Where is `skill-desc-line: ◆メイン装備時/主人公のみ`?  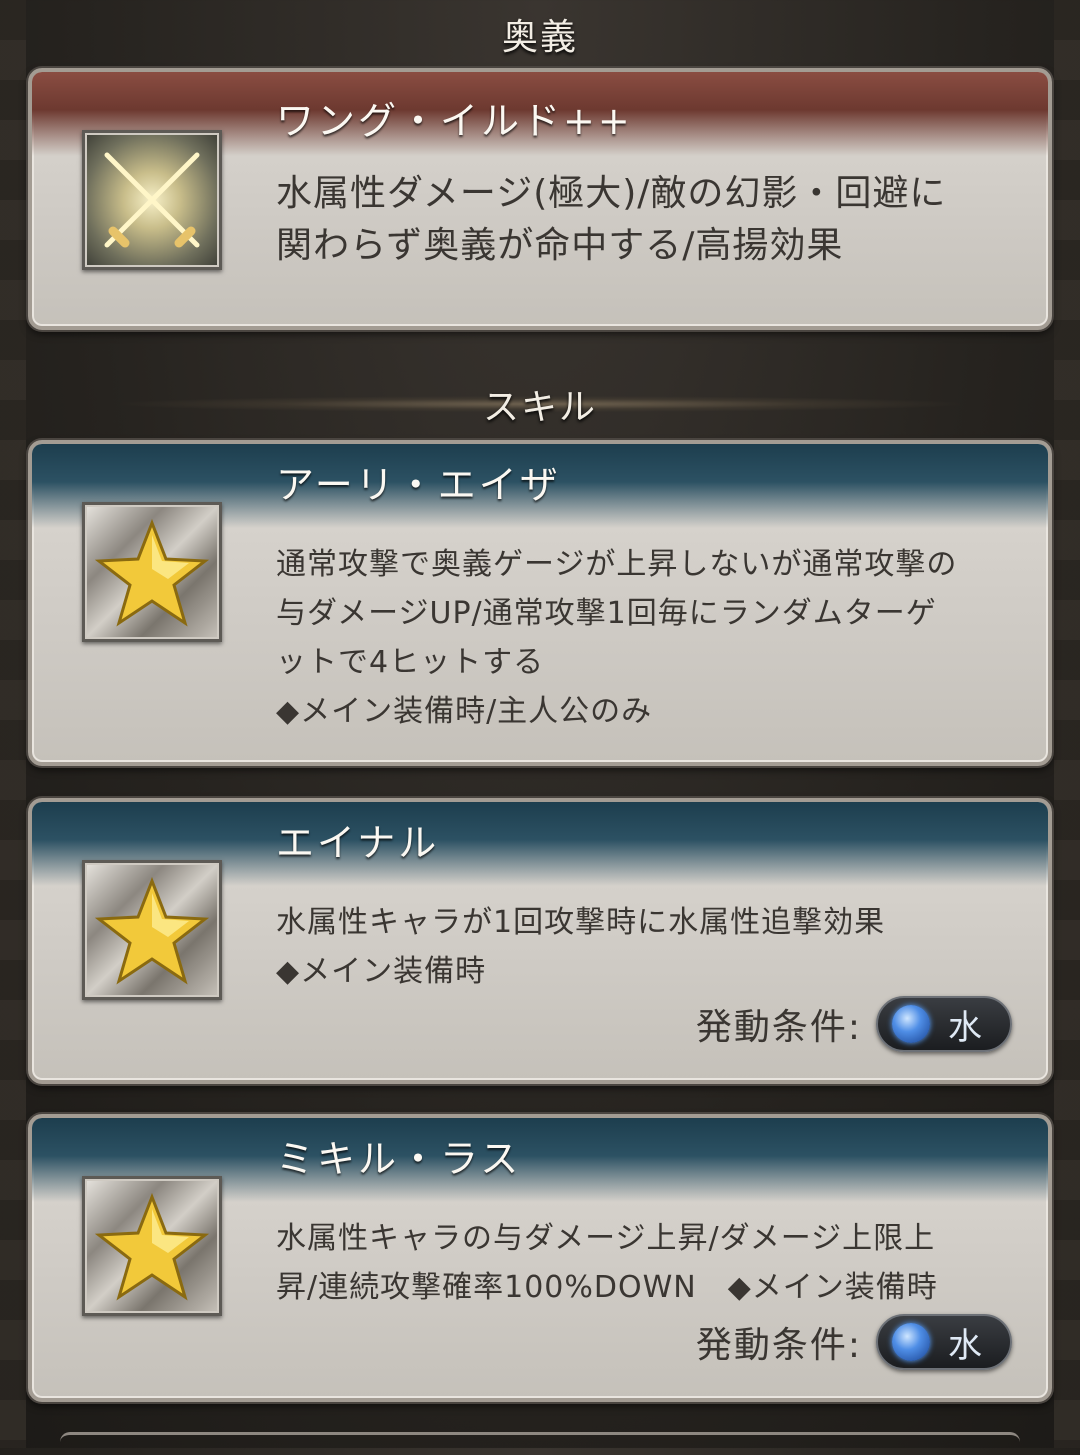 skill-desc-line: ◆メイン装備時/主人公のみ is located at coordinates (464, 711).